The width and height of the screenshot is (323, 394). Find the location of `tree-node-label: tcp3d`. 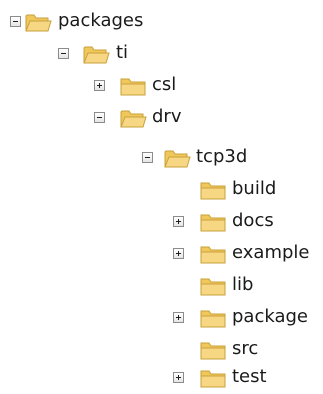

tree-node-label: tcp3d is located at coordinates (222, 156).